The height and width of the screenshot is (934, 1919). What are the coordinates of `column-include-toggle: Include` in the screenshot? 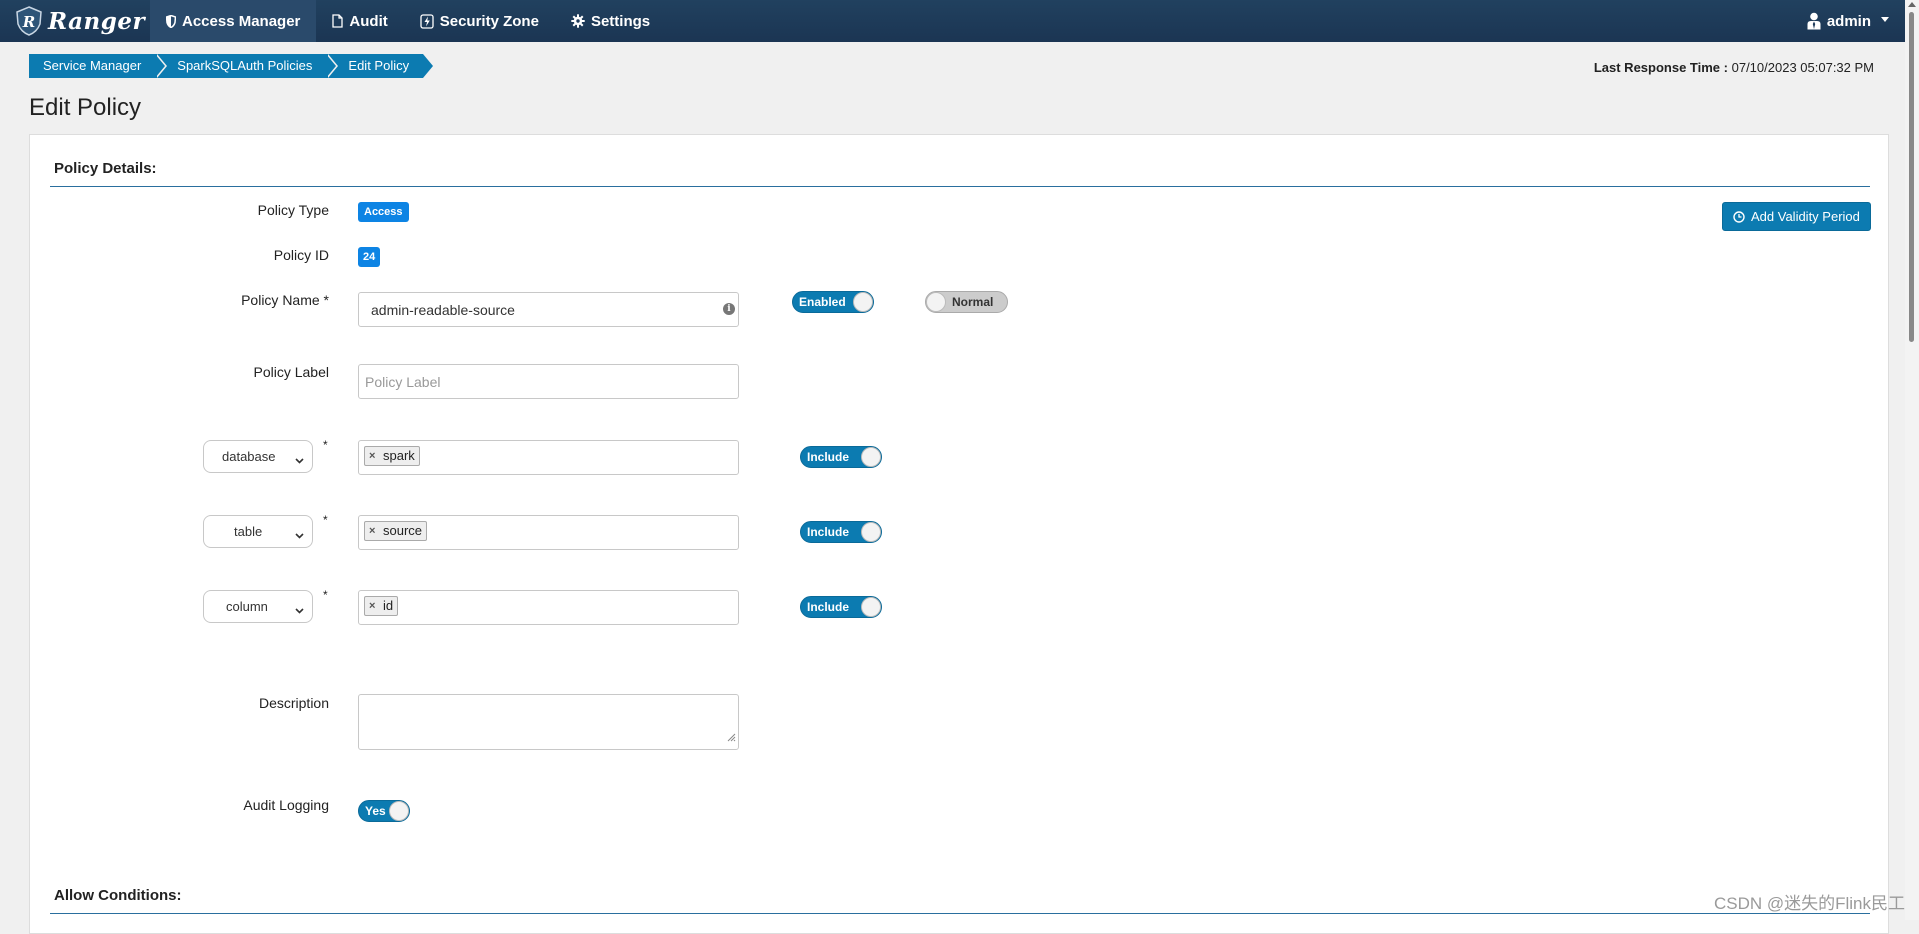 It's located at (841, 607).